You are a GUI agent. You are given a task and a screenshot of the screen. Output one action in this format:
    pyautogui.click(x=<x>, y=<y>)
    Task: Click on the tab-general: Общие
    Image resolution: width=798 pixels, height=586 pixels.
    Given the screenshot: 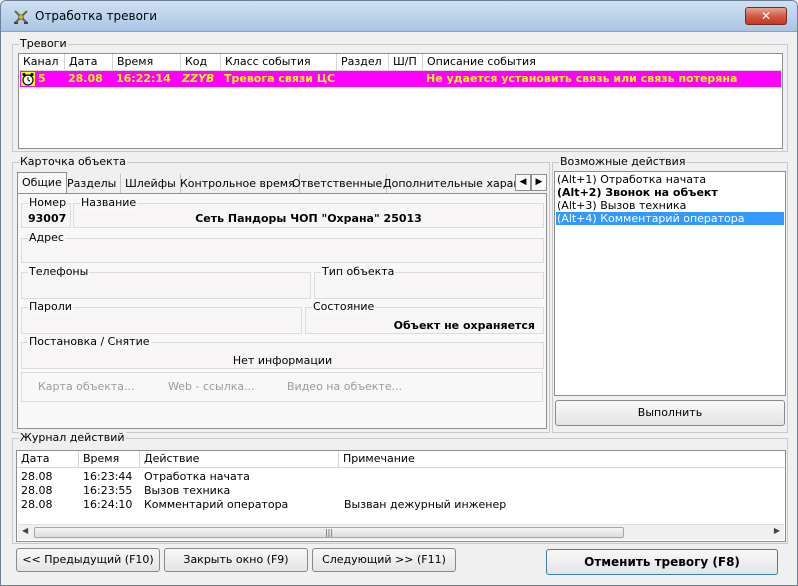 What is the action you would take?
    pyautogui.click(x=42, y=183)
    